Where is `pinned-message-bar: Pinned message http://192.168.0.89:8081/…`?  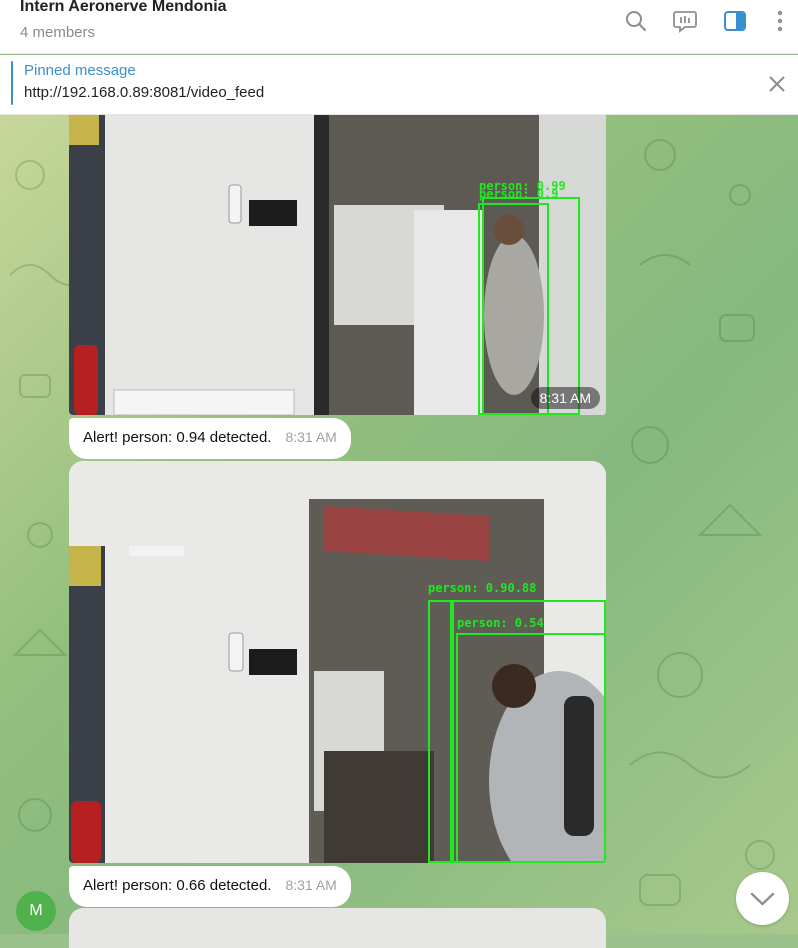 pinned-message-bar: Pinned message http://192.168.0.89:8081/… is located at coordinates (399, 85).